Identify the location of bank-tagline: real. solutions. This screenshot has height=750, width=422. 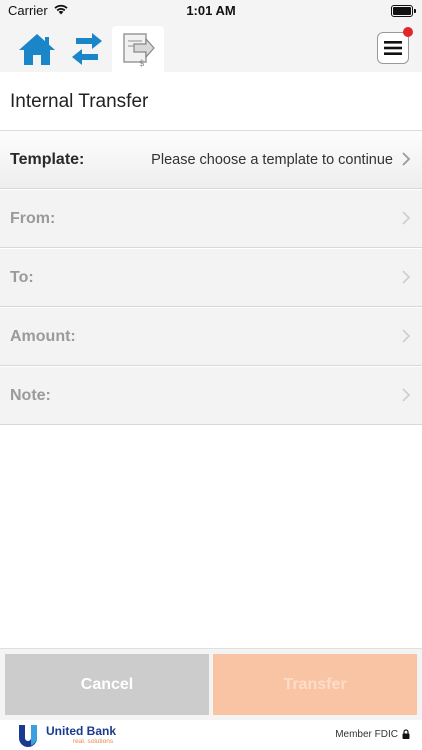
(93, 741).